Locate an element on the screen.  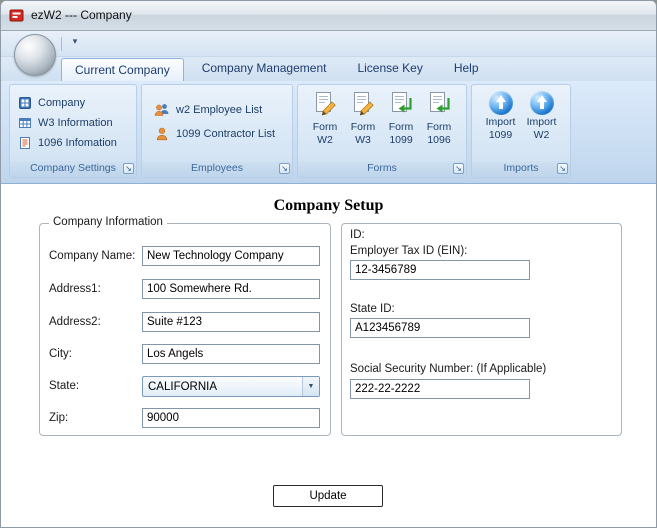
company-information-legend: Company Information is located at coordinates (108, 222).